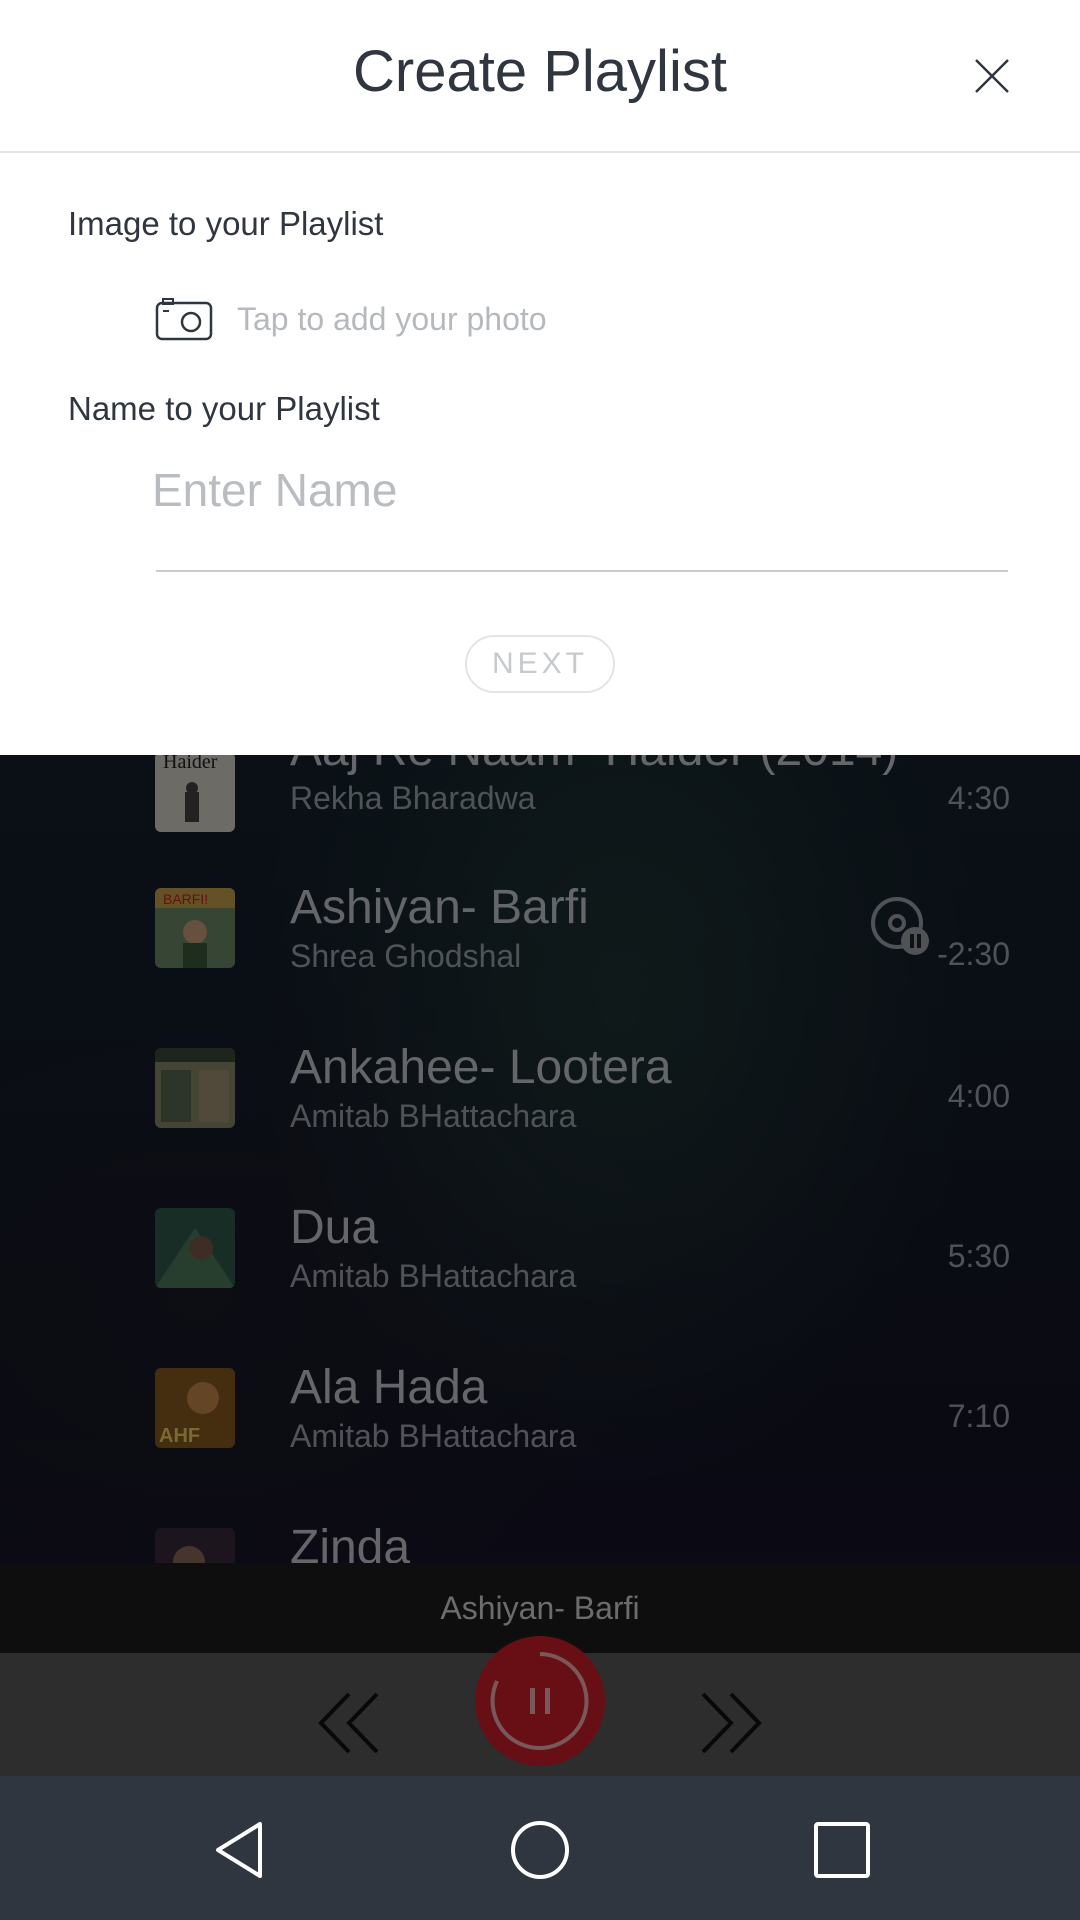 The height and width of the screenshot is (1920, 1080). What do you see at coordinates (582, 571) in the screenshot?
I see `input-underline` at bounding box center [582, 571].